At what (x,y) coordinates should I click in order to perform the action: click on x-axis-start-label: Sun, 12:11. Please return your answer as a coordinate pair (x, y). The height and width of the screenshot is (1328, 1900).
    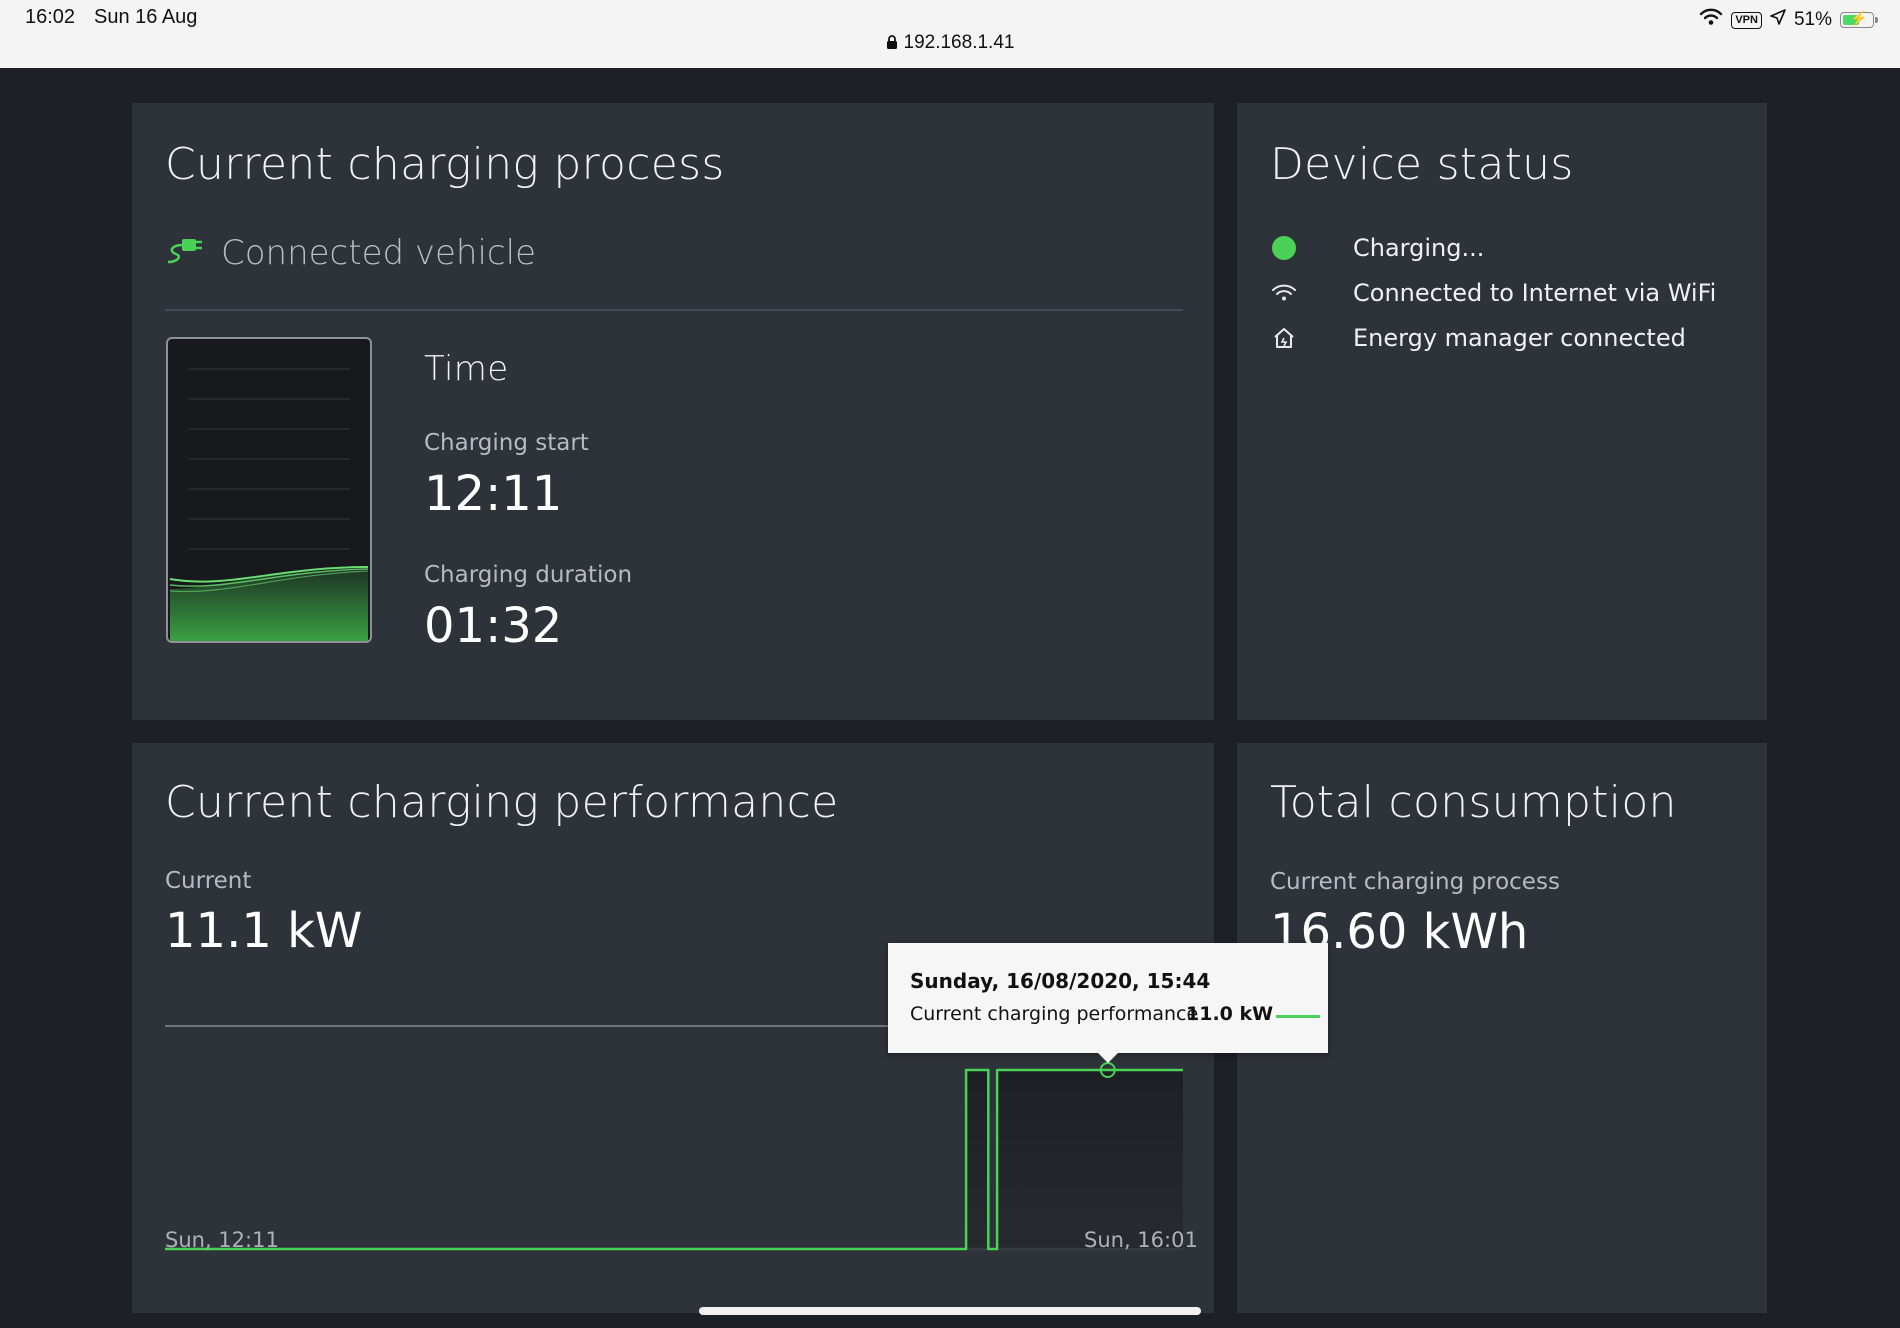
    Looking at the image, I should click on (222, 1240).